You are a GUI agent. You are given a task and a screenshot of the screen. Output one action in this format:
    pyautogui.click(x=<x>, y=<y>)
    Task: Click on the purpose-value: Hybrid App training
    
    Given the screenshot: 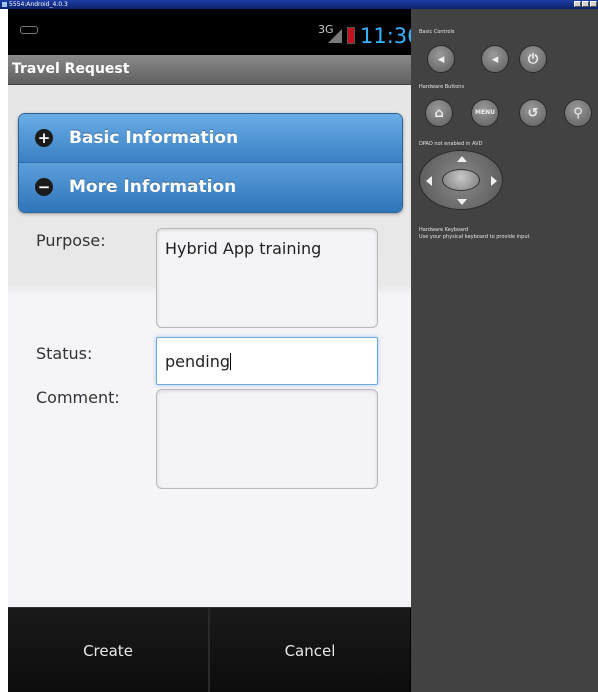 What is the action you would take?
    pyautogui.click(x=243, y=248)
    